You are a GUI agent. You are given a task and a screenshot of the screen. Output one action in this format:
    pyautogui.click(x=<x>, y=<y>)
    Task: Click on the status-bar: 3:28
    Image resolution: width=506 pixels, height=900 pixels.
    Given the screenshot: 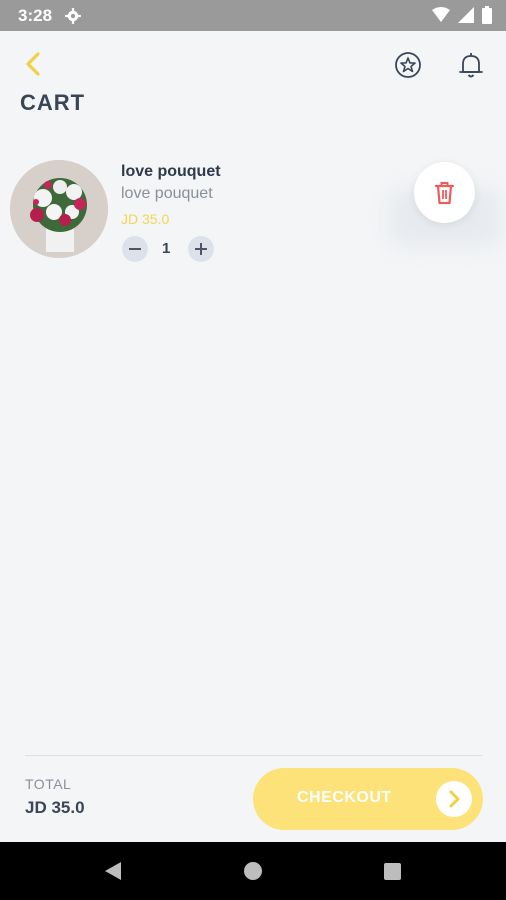 What is the action you would take?
    pyautogui.click(x=253, y=15)
    